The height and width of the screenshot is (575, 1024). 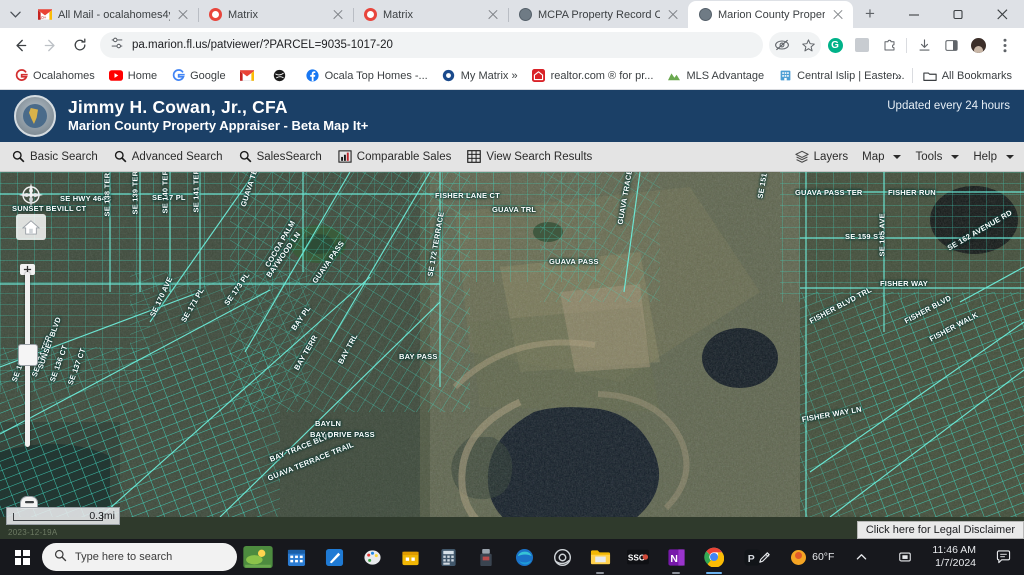 I want to click on notification-chat-icon, so click(x=1003, y=557).